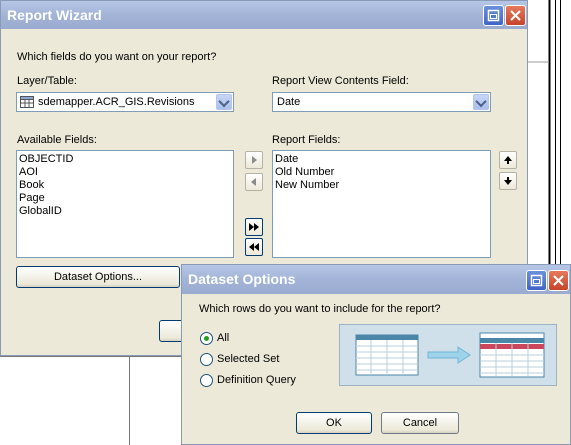 Image resolution: width=571 pixels, height=445 pixels. I want to click on arrow-down-icon, so click(508, 181).